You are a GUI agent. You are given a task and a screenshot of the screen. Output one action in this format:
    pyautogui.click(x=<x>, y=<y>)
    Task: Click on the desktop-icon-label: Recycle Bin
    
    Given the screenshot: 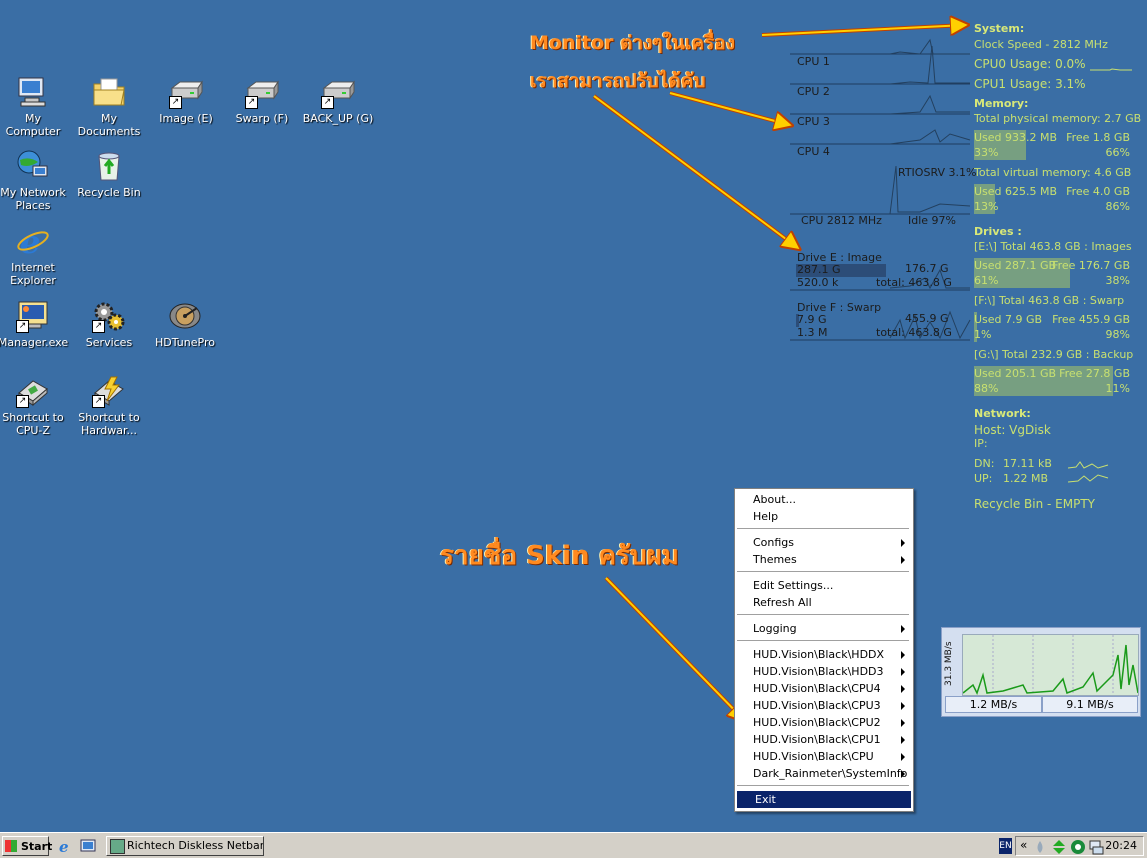 What is the action you would take?
    pyautogui.click(x=109, y=192)
    